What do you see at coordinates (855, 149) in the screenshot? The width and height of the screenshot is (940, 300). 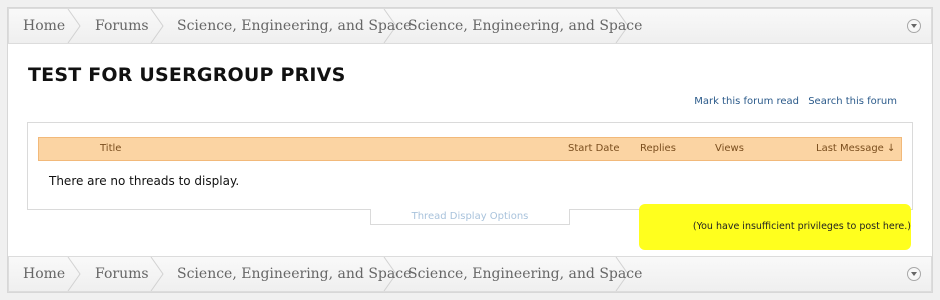 I see `column-last-message: Last Message ↓` at bounding box center [855, 149].